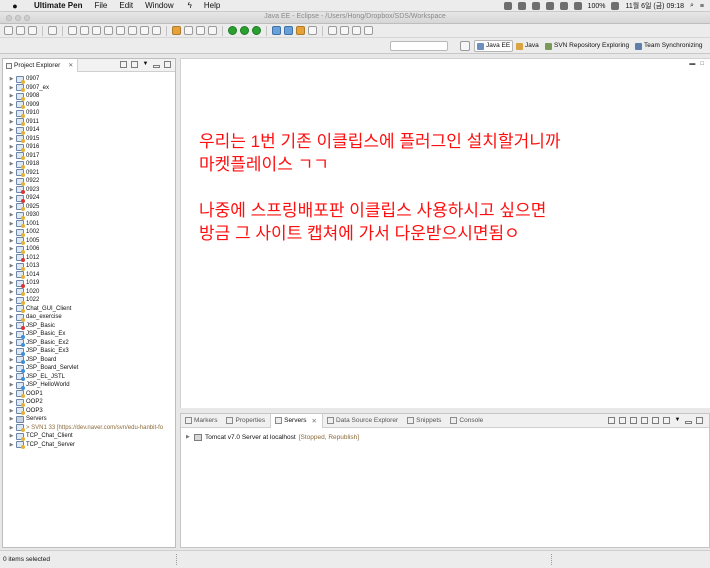  Describe the element at coordinates (89, 122) in the screenshot. I see `tree-item: ▶ 0911` at that location.